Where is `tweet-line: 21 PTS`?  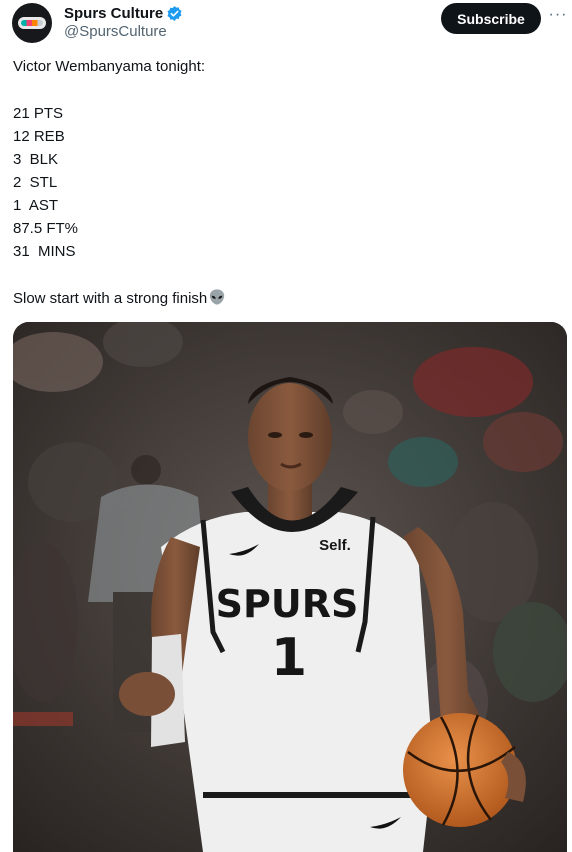 tweet-line: 21 PTS is located at coordinates (38, 113).